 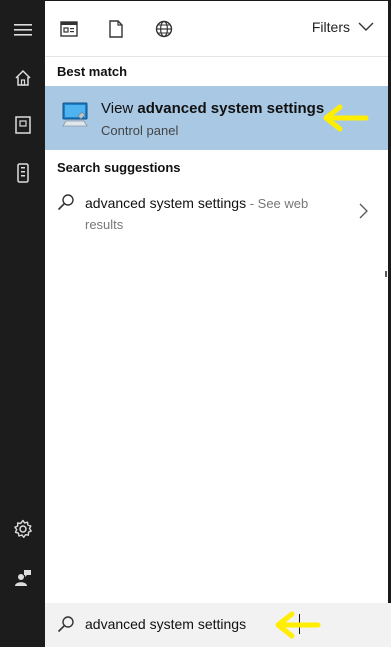 What do you see at coordinates (22, 529) in the screenshot?
I see `settings-gear-icon` at bounding box center [22, 529].